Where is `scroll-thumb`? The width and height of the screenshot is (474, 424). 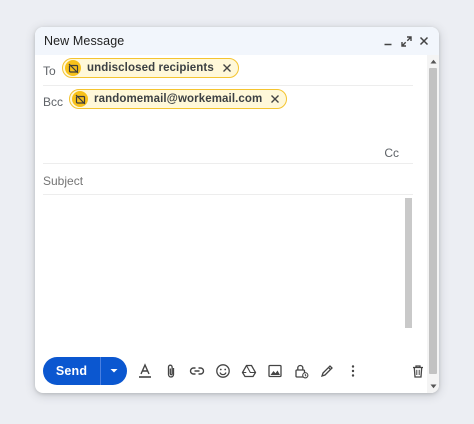 scroll-thumb is located at coordinates (433, 221).